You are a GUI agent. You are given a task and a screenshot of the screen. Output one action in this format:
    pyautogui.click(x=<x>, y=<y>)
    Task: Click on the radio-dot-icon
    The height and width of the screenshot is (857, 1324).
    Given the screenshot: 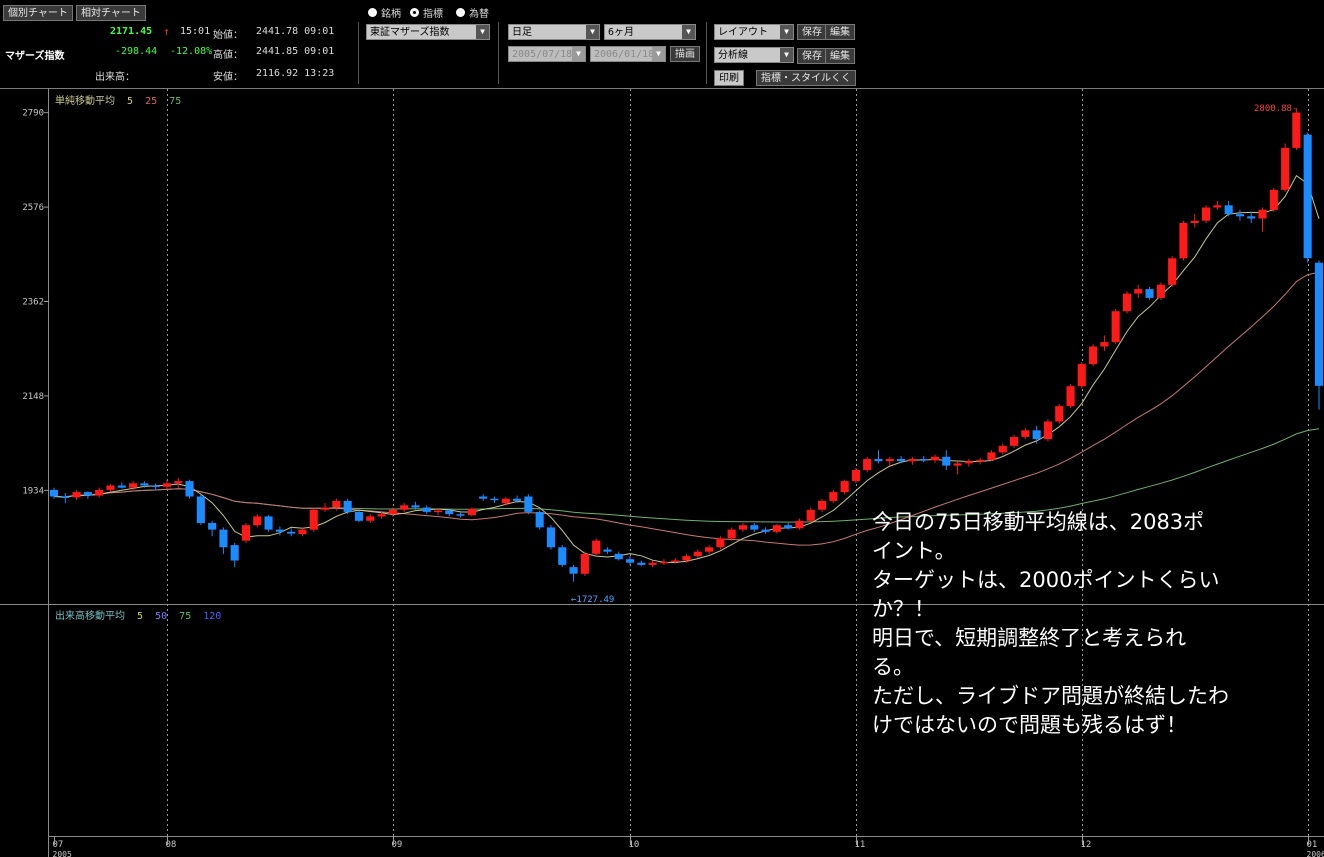 What is the action you would take?
    pyautogui.click(x=460, y=12)
    